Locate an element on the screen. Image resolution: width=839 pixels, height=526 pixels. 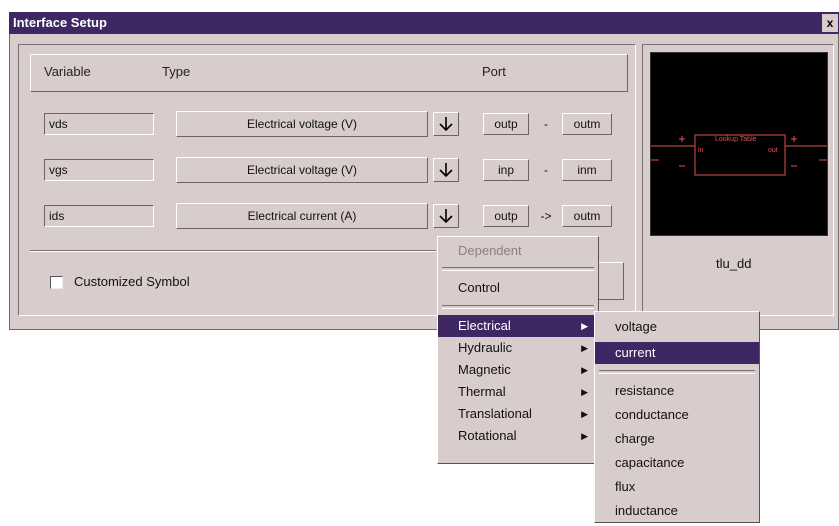
menu-item-label: Translational is located at coordinates (495, 413).